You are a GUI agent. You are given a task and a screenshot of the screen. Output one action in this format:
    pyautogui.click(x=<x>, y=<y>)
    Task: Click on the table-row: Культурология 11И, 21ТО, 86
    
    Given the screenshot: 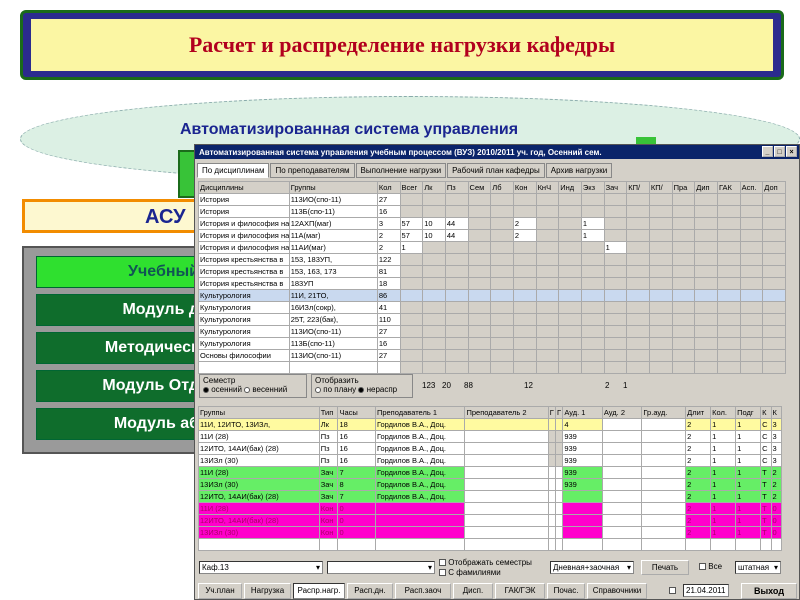 What is the action you would take?
    pyautogui.click(x=492, y=295)
    